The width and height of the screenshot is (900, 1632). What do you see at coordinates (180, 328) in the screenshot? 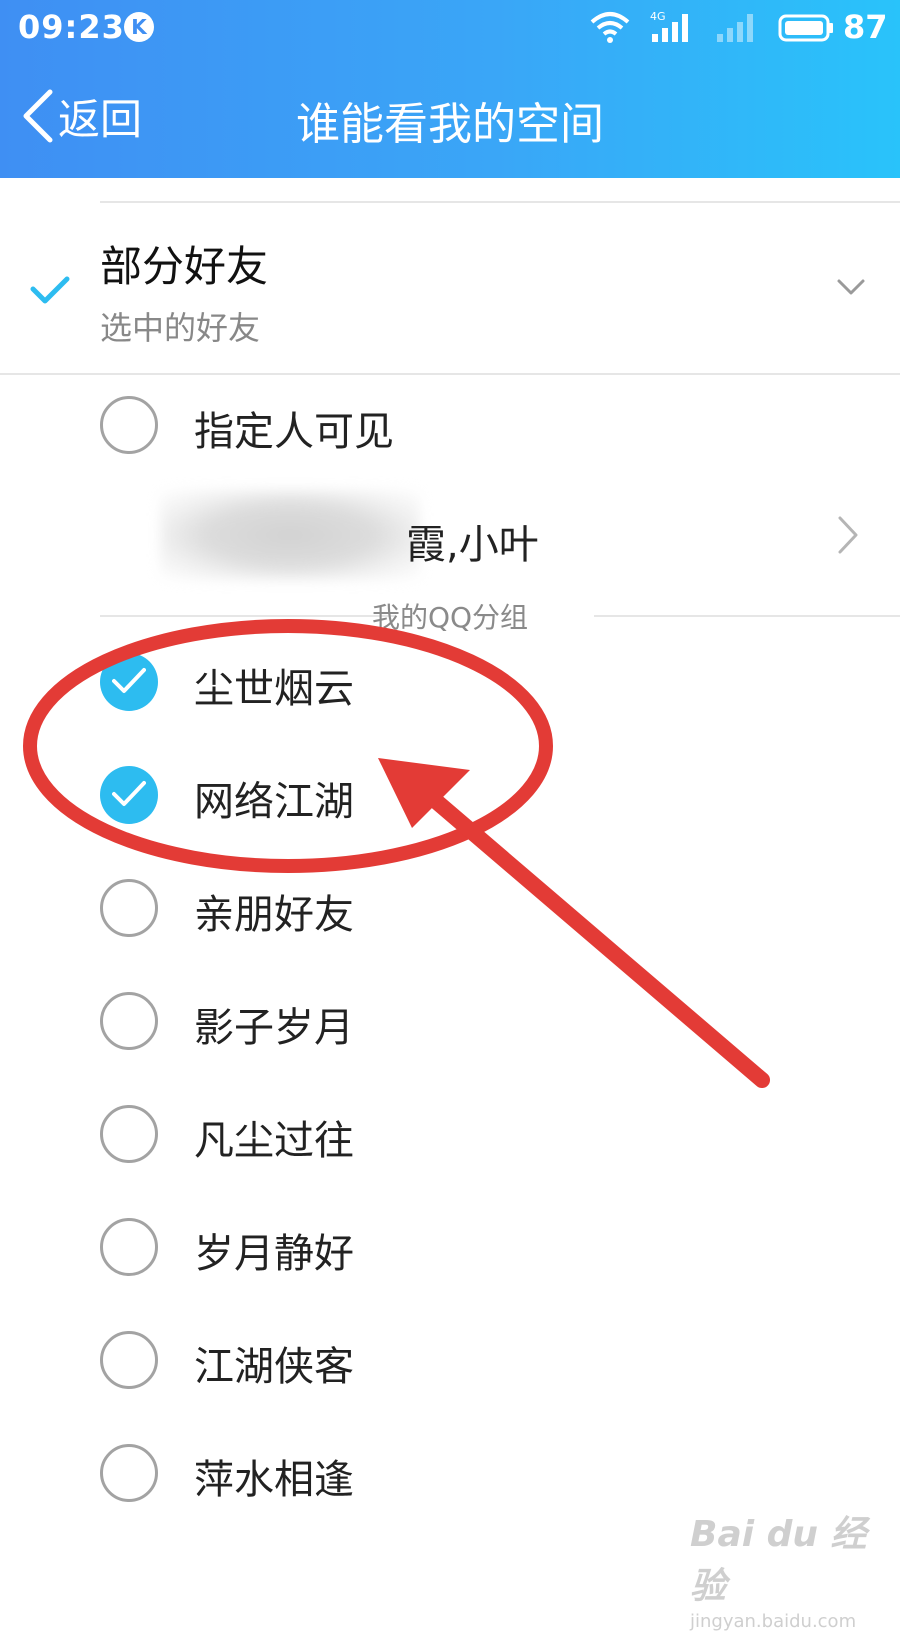
I see `option-subtitle: 选中的好友` at bounding box center [180, 328].